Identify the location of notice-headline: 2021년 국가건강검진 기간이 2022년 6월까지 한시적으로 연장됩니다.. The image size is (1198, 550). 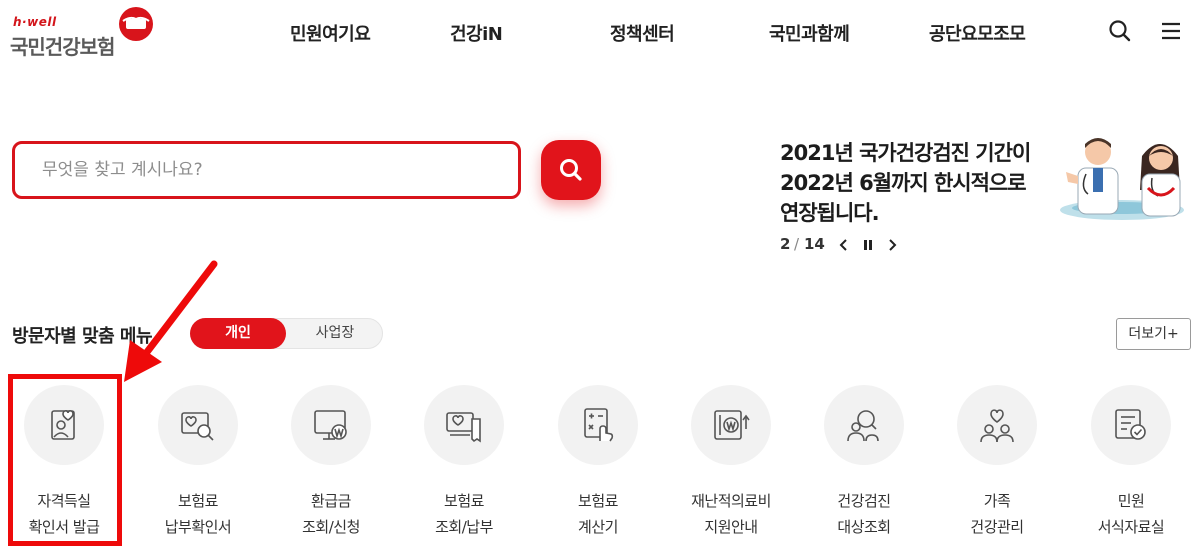
(922, 183).